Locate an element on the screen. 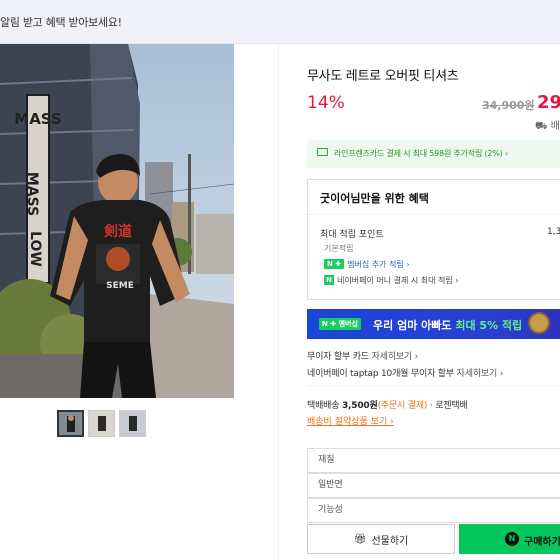  column-divider is located at coordinates (278, 302).